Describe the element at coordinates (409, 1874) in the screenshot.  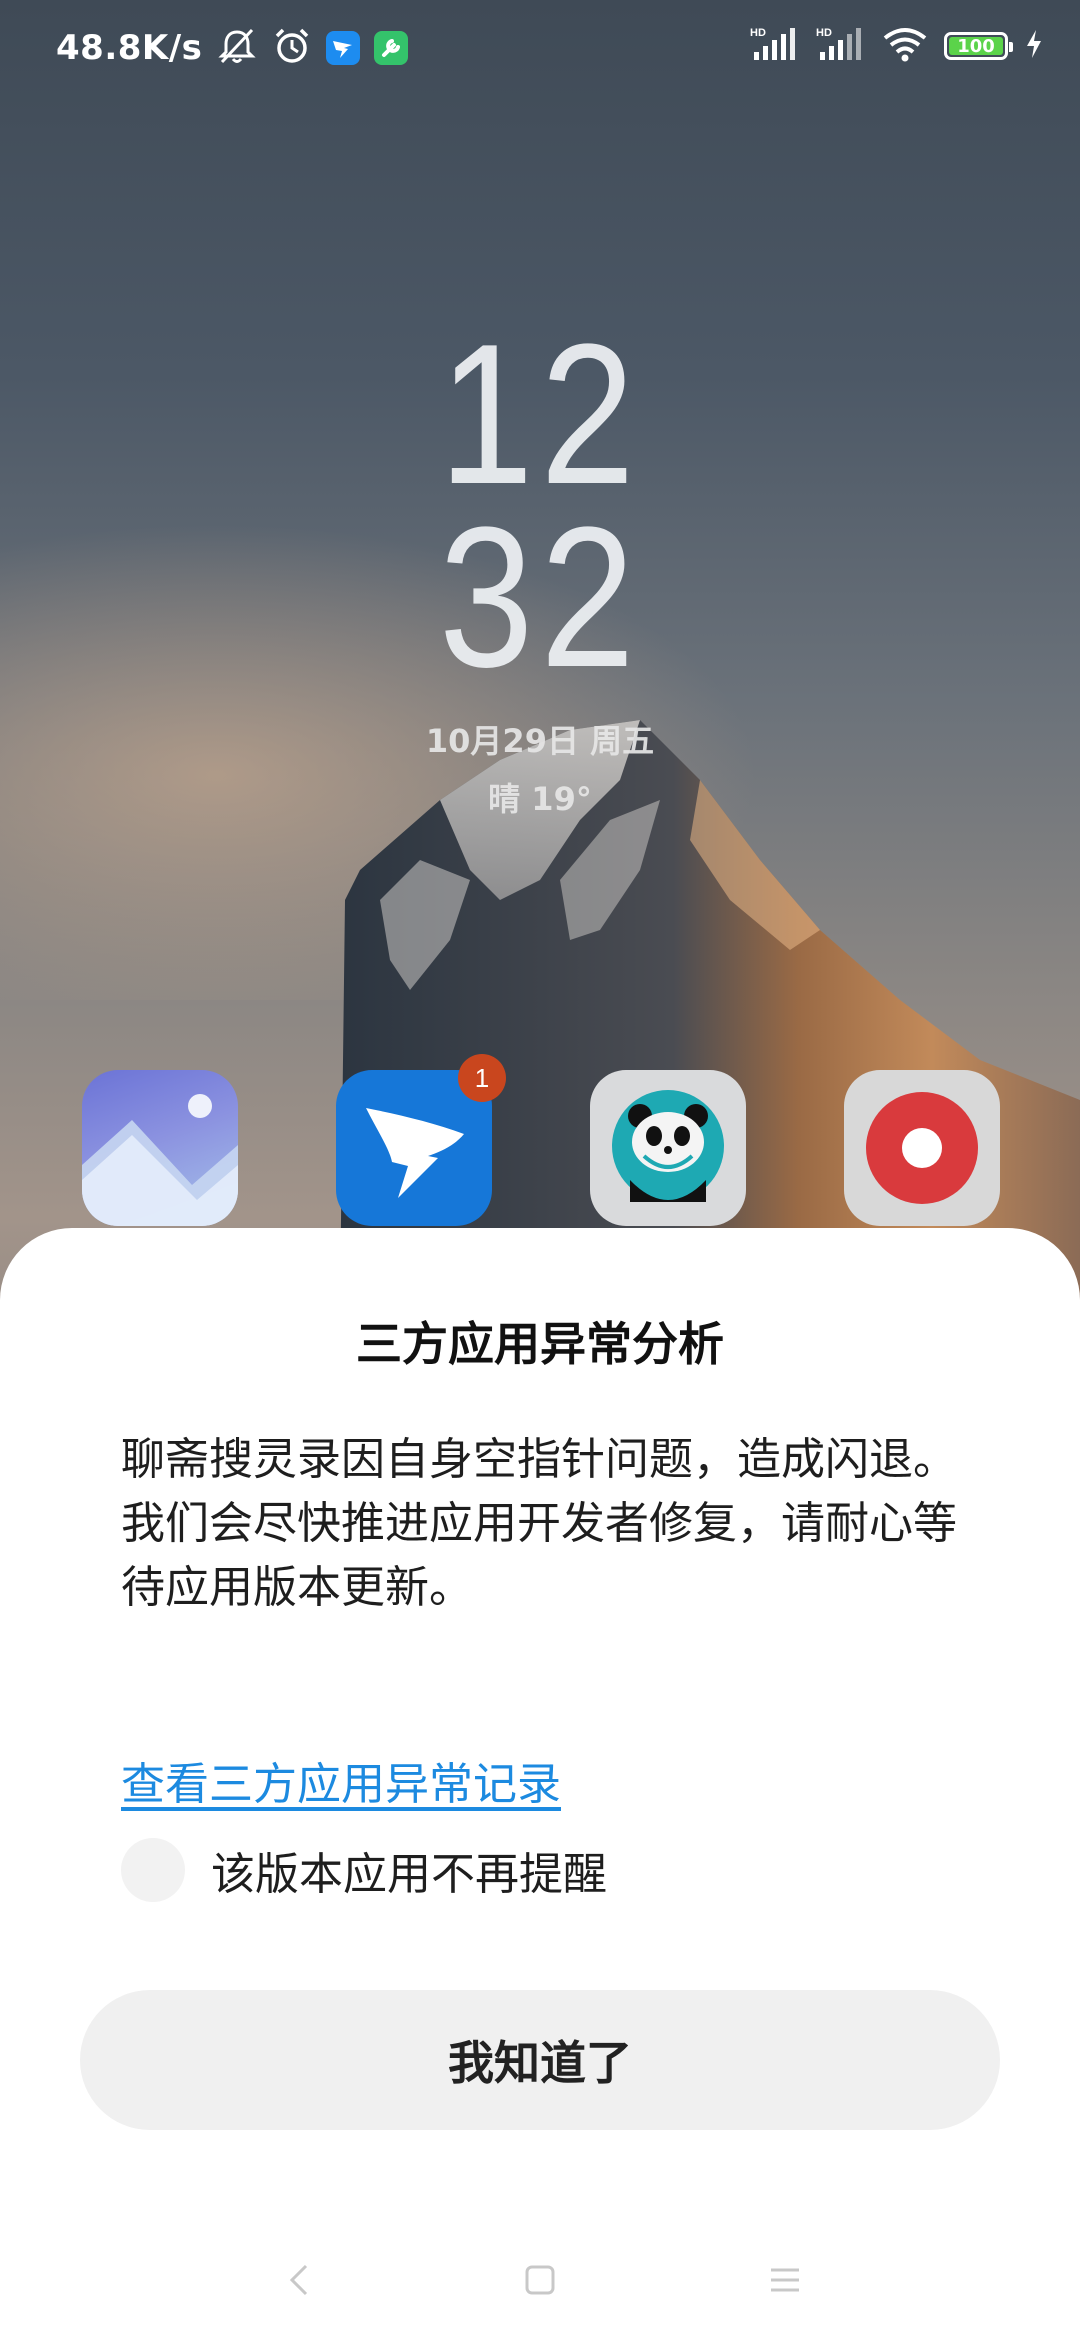
I see `do-not-remind-label: 该版本应用不再提醒` at that location.